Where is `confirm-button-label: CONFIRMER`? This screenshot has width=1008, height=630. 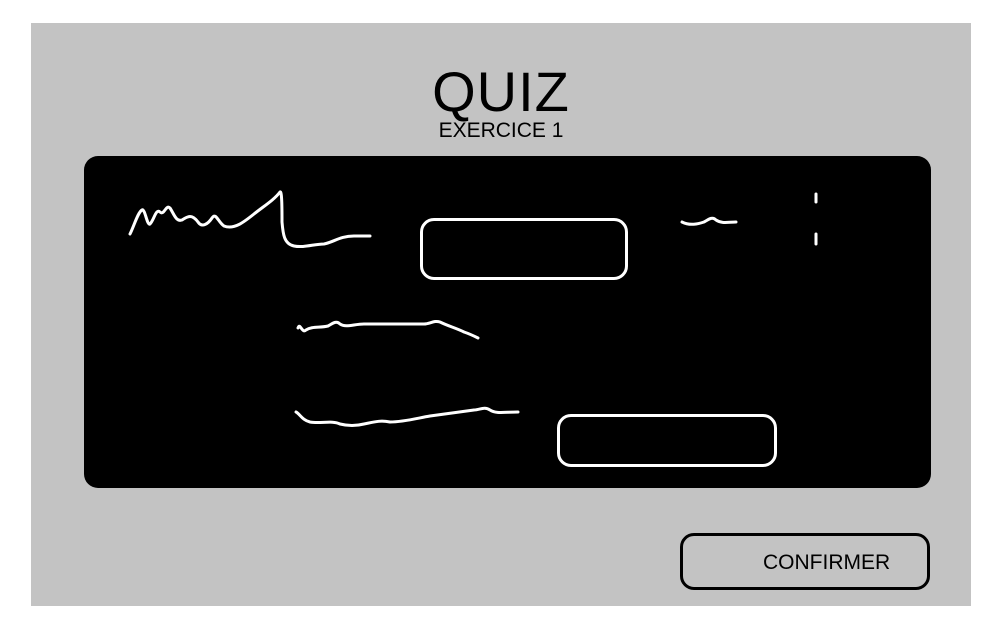 confirm-button-label: CONFIRMER is located at coordinates (827, 562).